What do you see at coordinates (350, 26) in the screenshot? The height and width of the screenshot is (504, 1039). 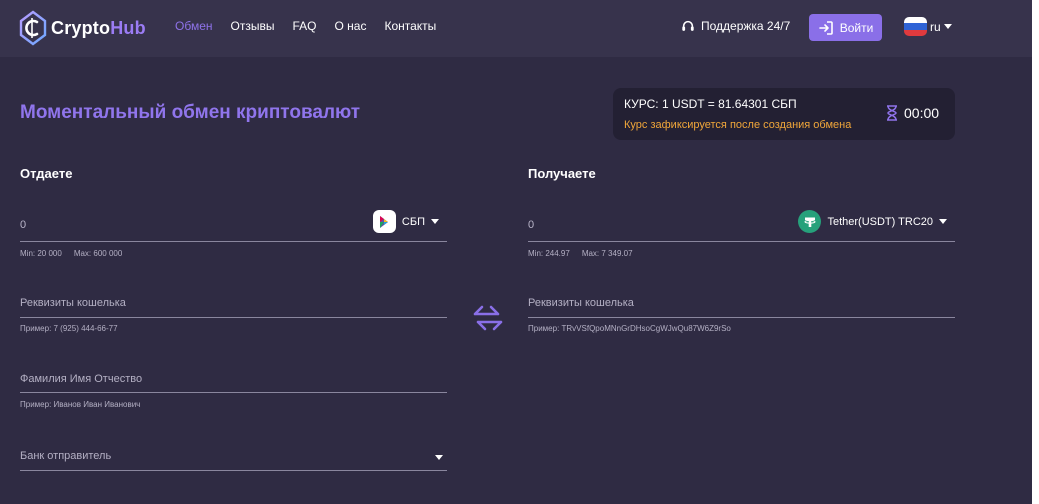 I see `nav-item-about: О нас` at bounding box center [350, 26].